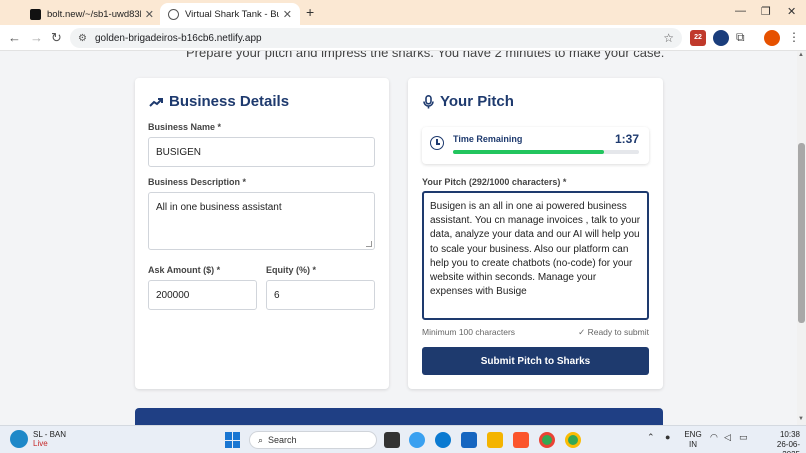 Image resolution: width=806 pixels, height=453 pixels. Describe the element at coordinates (291, 270) in the screenshot. I see `equity-label: Equity (%) *` at that location.